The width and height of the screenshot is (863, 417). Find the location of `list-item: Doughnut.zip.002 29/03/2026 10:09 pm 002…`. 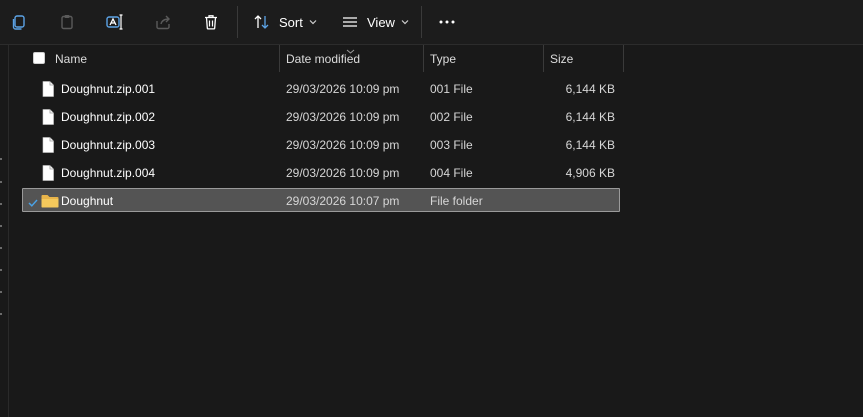

list-item: Doughnut.zip.002 29/03/2026 10:09 pm 002… is located at coordinates (321, 117).